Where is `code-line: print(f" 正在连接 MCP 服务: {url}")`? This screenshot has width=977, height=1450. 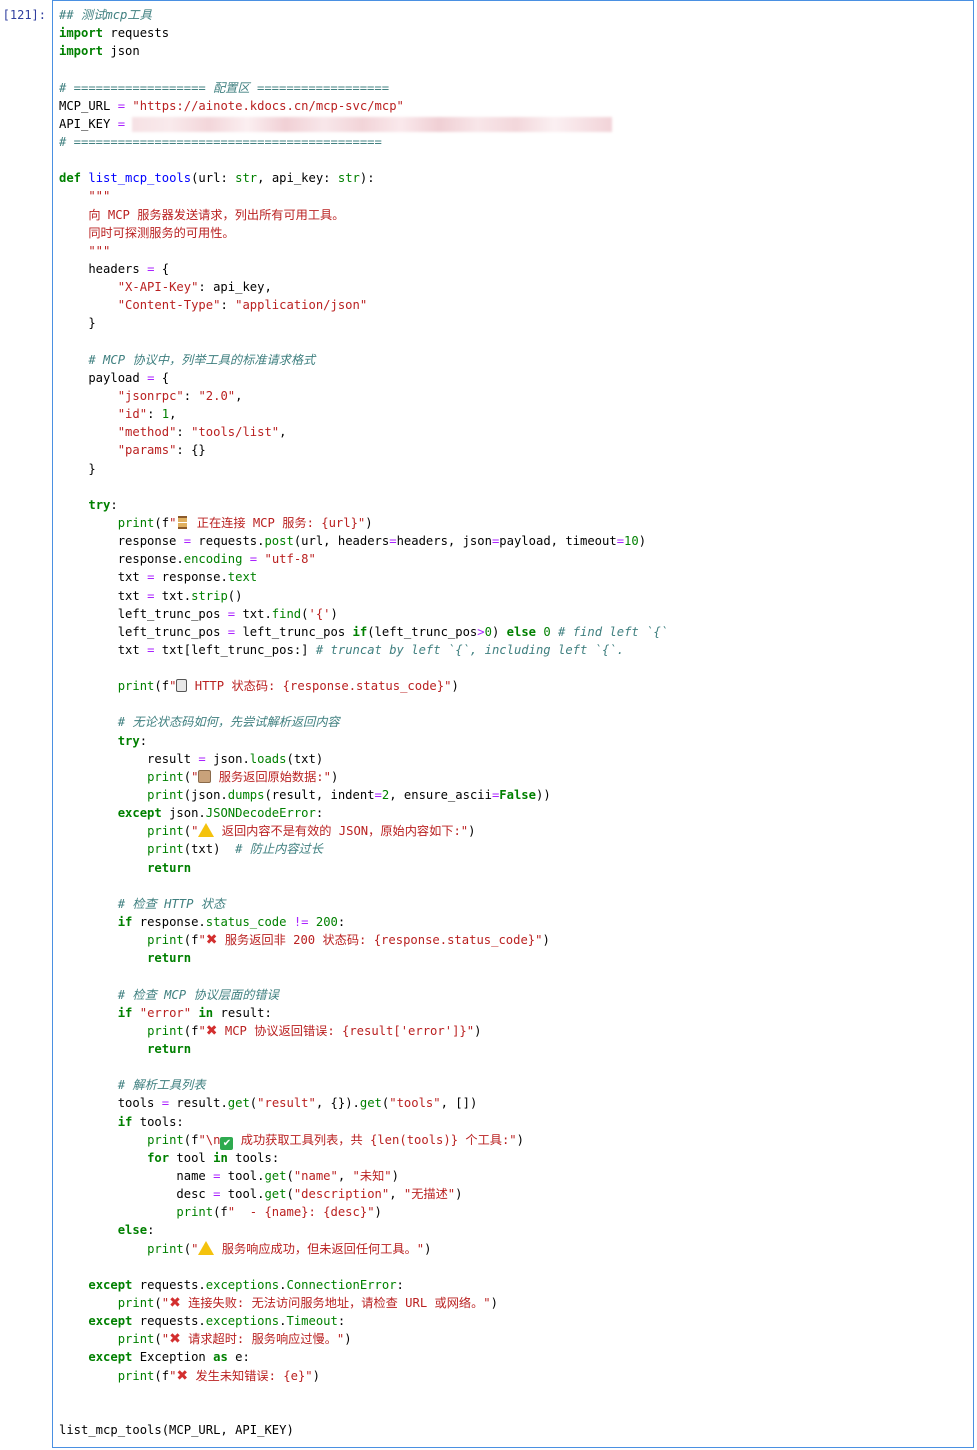 code-line: print(f" 正在连接 MCP 服务: {url}") is located at coordinates (245, 522).